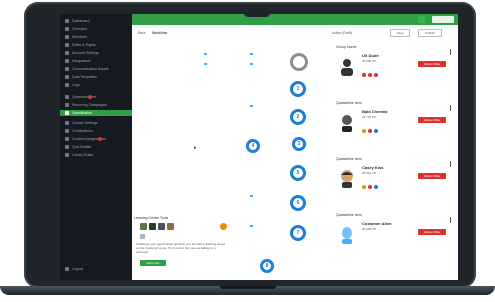  I want to click on member-xp: 36 905 XP, so click(369, 229).